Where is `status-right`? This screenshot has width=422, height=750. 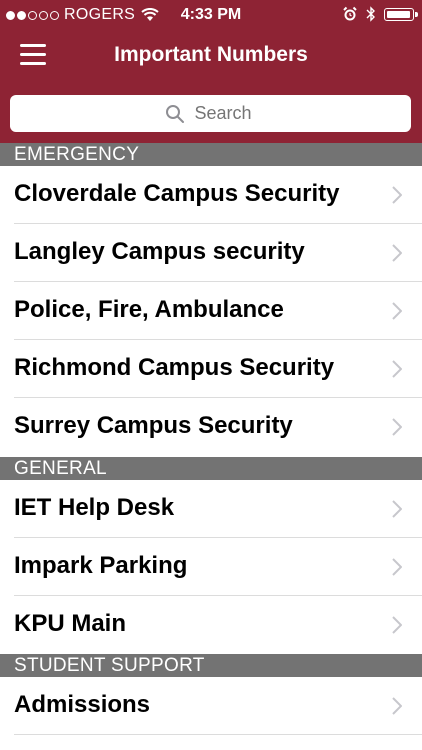
status-right is located at coordinates (380, 14).